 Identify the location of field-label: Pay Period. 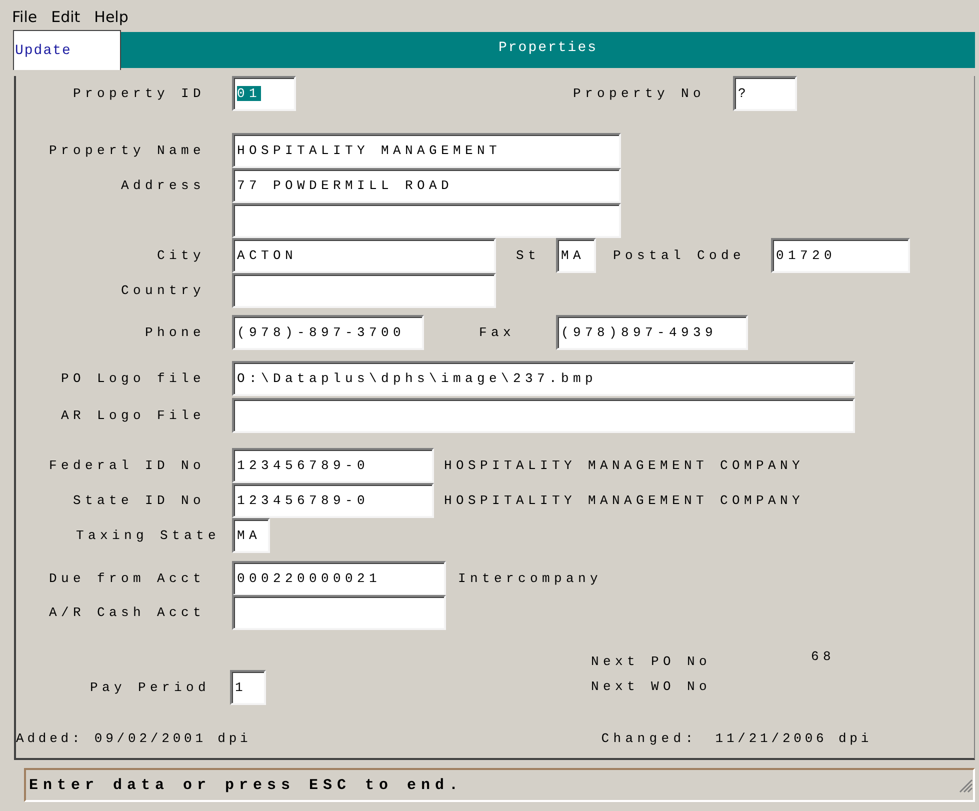
(149, 687).